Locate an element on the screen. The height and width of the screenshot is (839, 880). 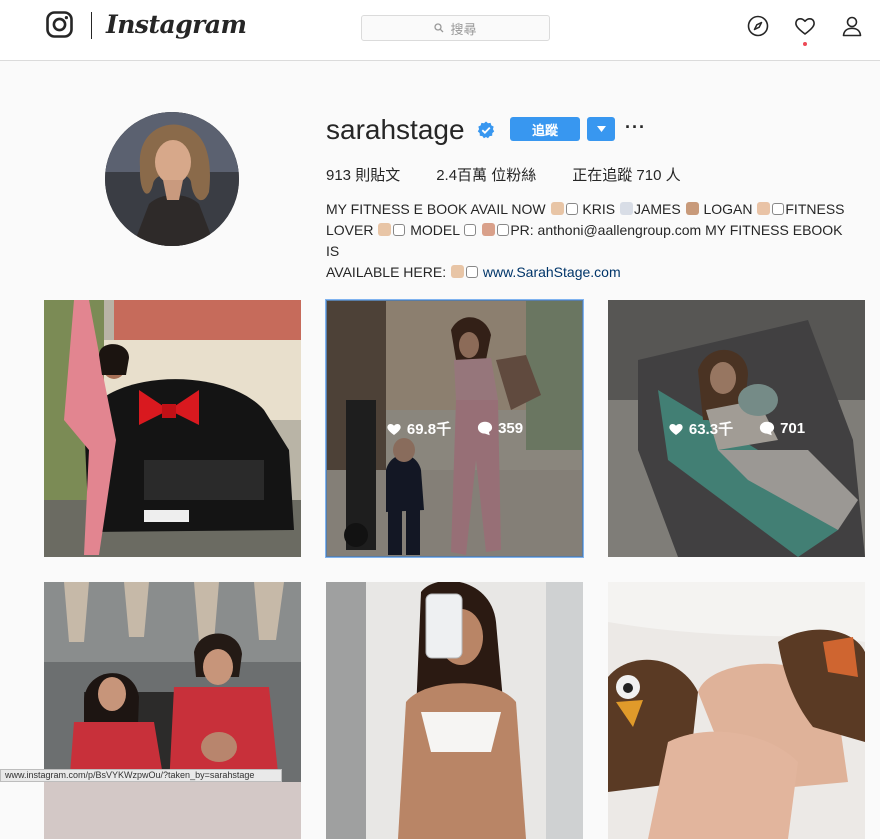
comments-count: 701 is located at coordinates (793, 428).